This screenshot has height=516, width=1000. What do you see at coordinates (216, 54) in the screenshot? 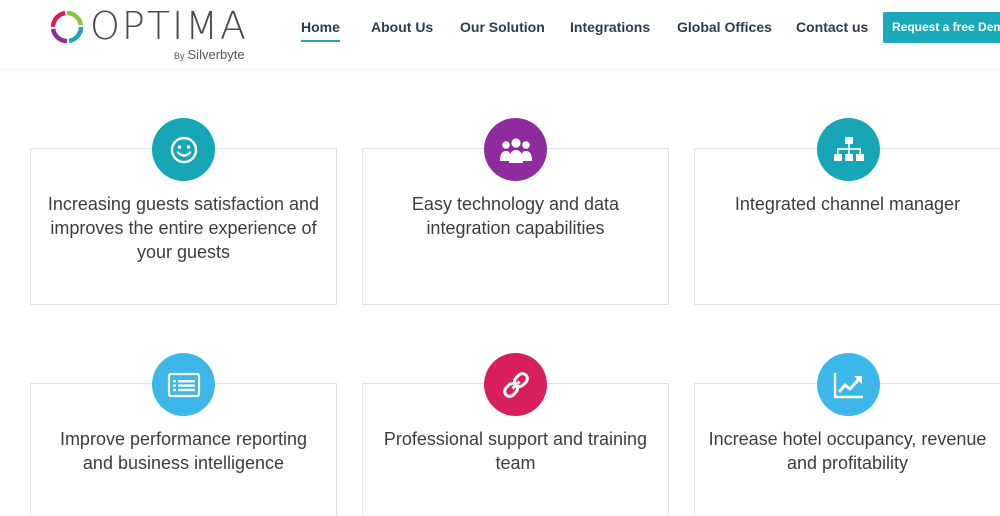
I see `logo-by-name: Silverbyte` at bounding box center [216, 54].